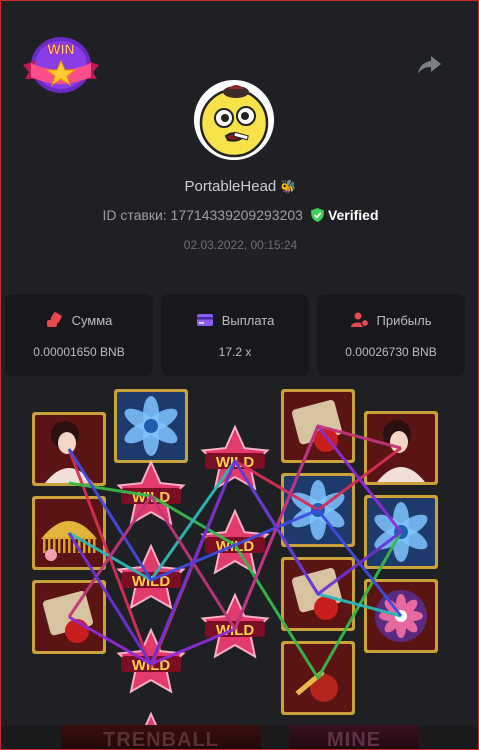  Describe the element at coordinates (404, 320) in the screenshot. I see `stat-profit-title: Прибыль` at that location.